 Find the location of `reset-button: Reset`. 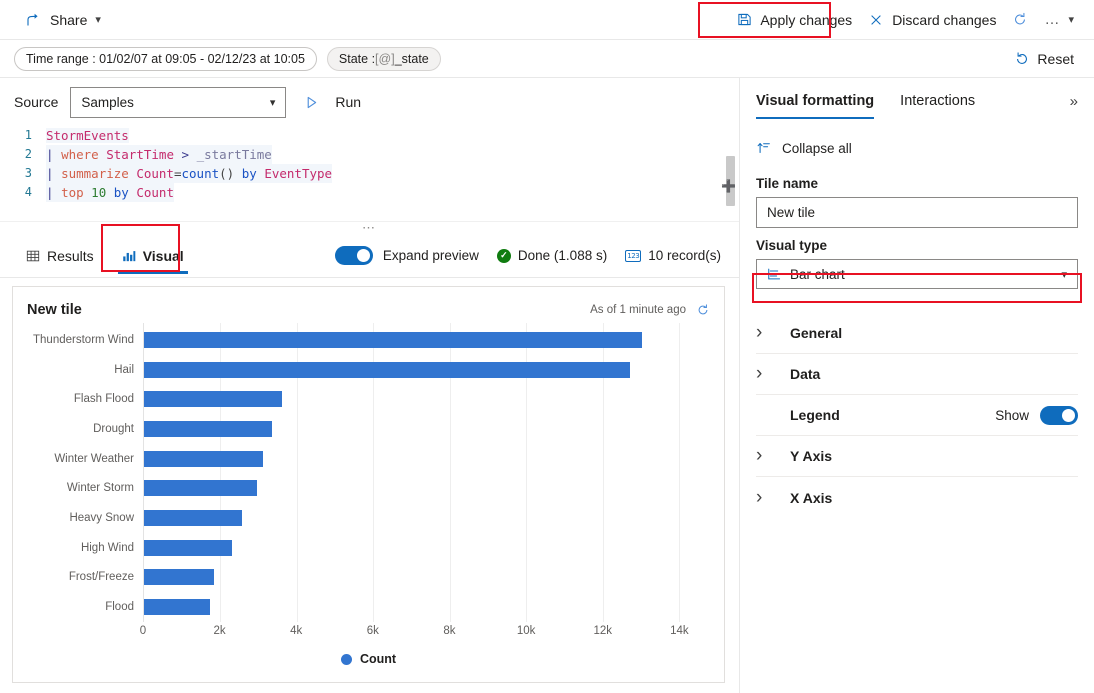

reset-button: Reset is located at coordinates (1044, 59).